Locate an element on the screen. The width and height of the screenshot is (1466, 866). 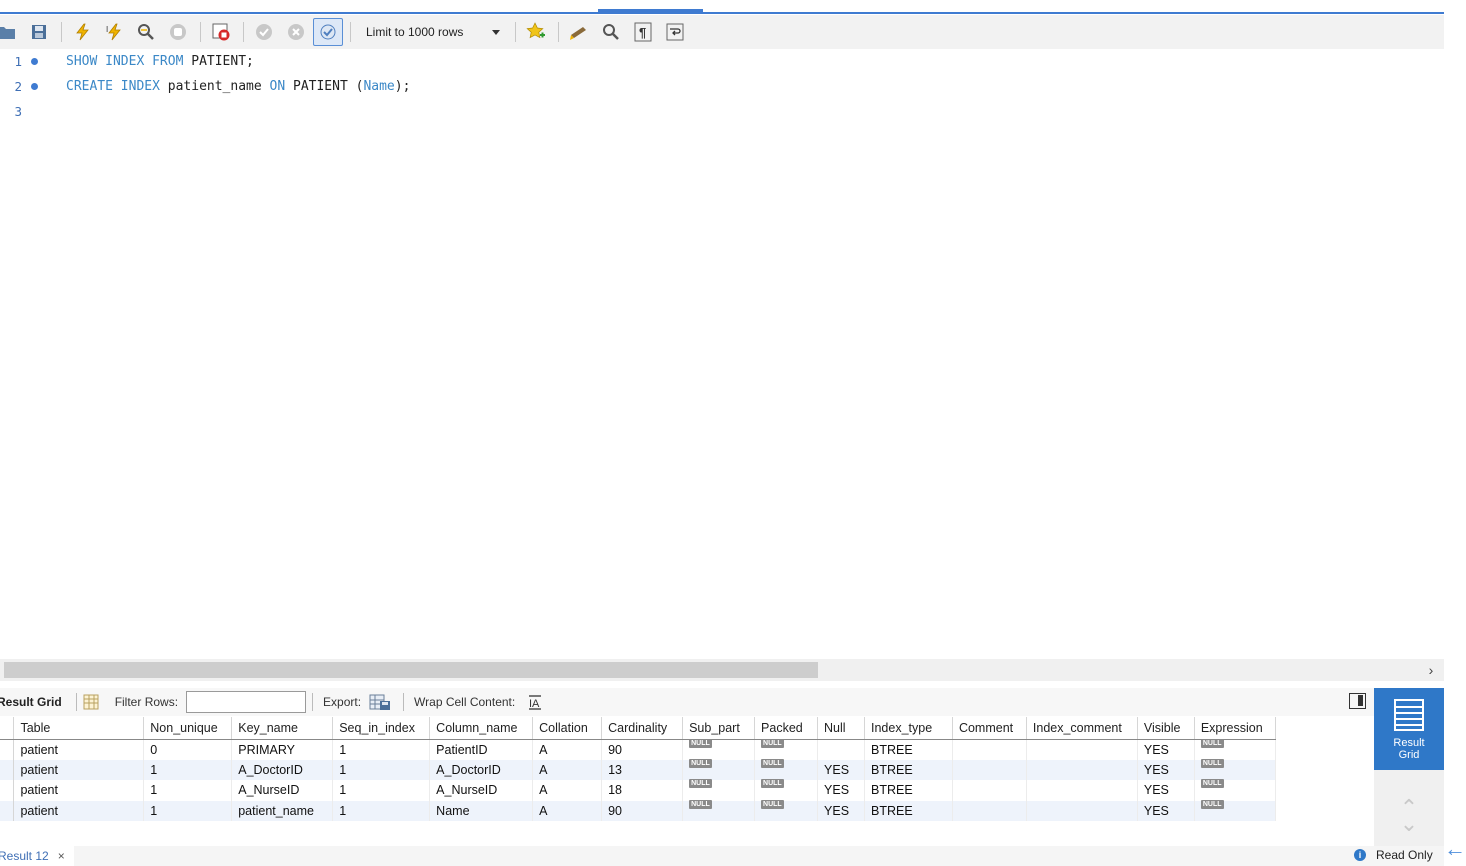
column-header-comment: Comment is located at coordinates (989, 728).